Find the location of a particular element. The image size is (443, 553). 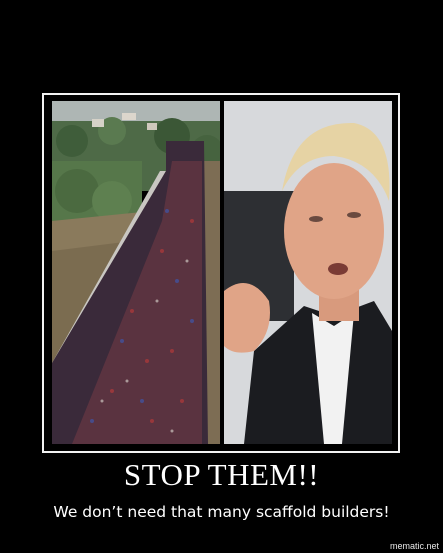

poster-title: STOP THEM!! is located at coordinates (221, 474).